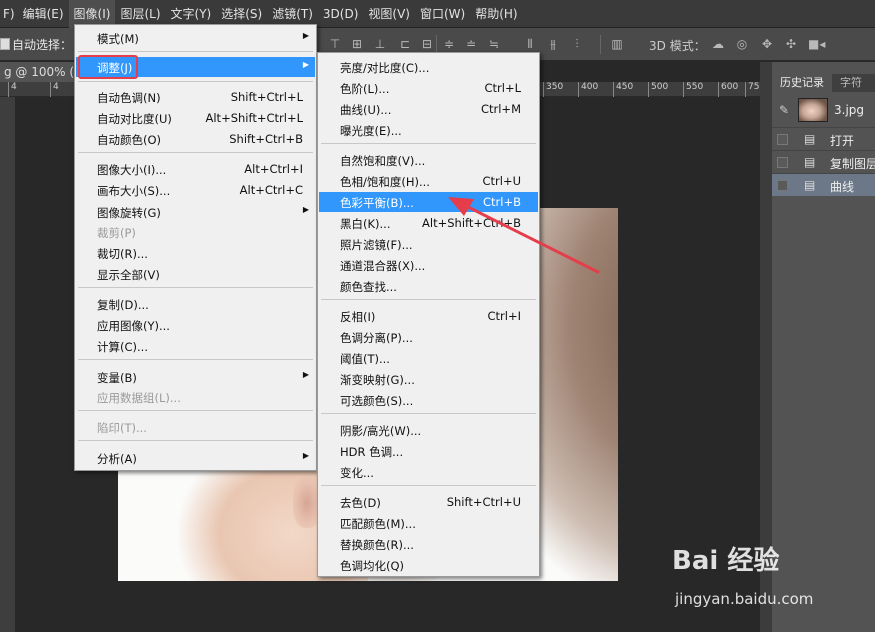  What do you see at coordinates (823, 184) in the screenshot?
I see `history-item-selected: ▤ 曲线` at bounding box center [823, 184].